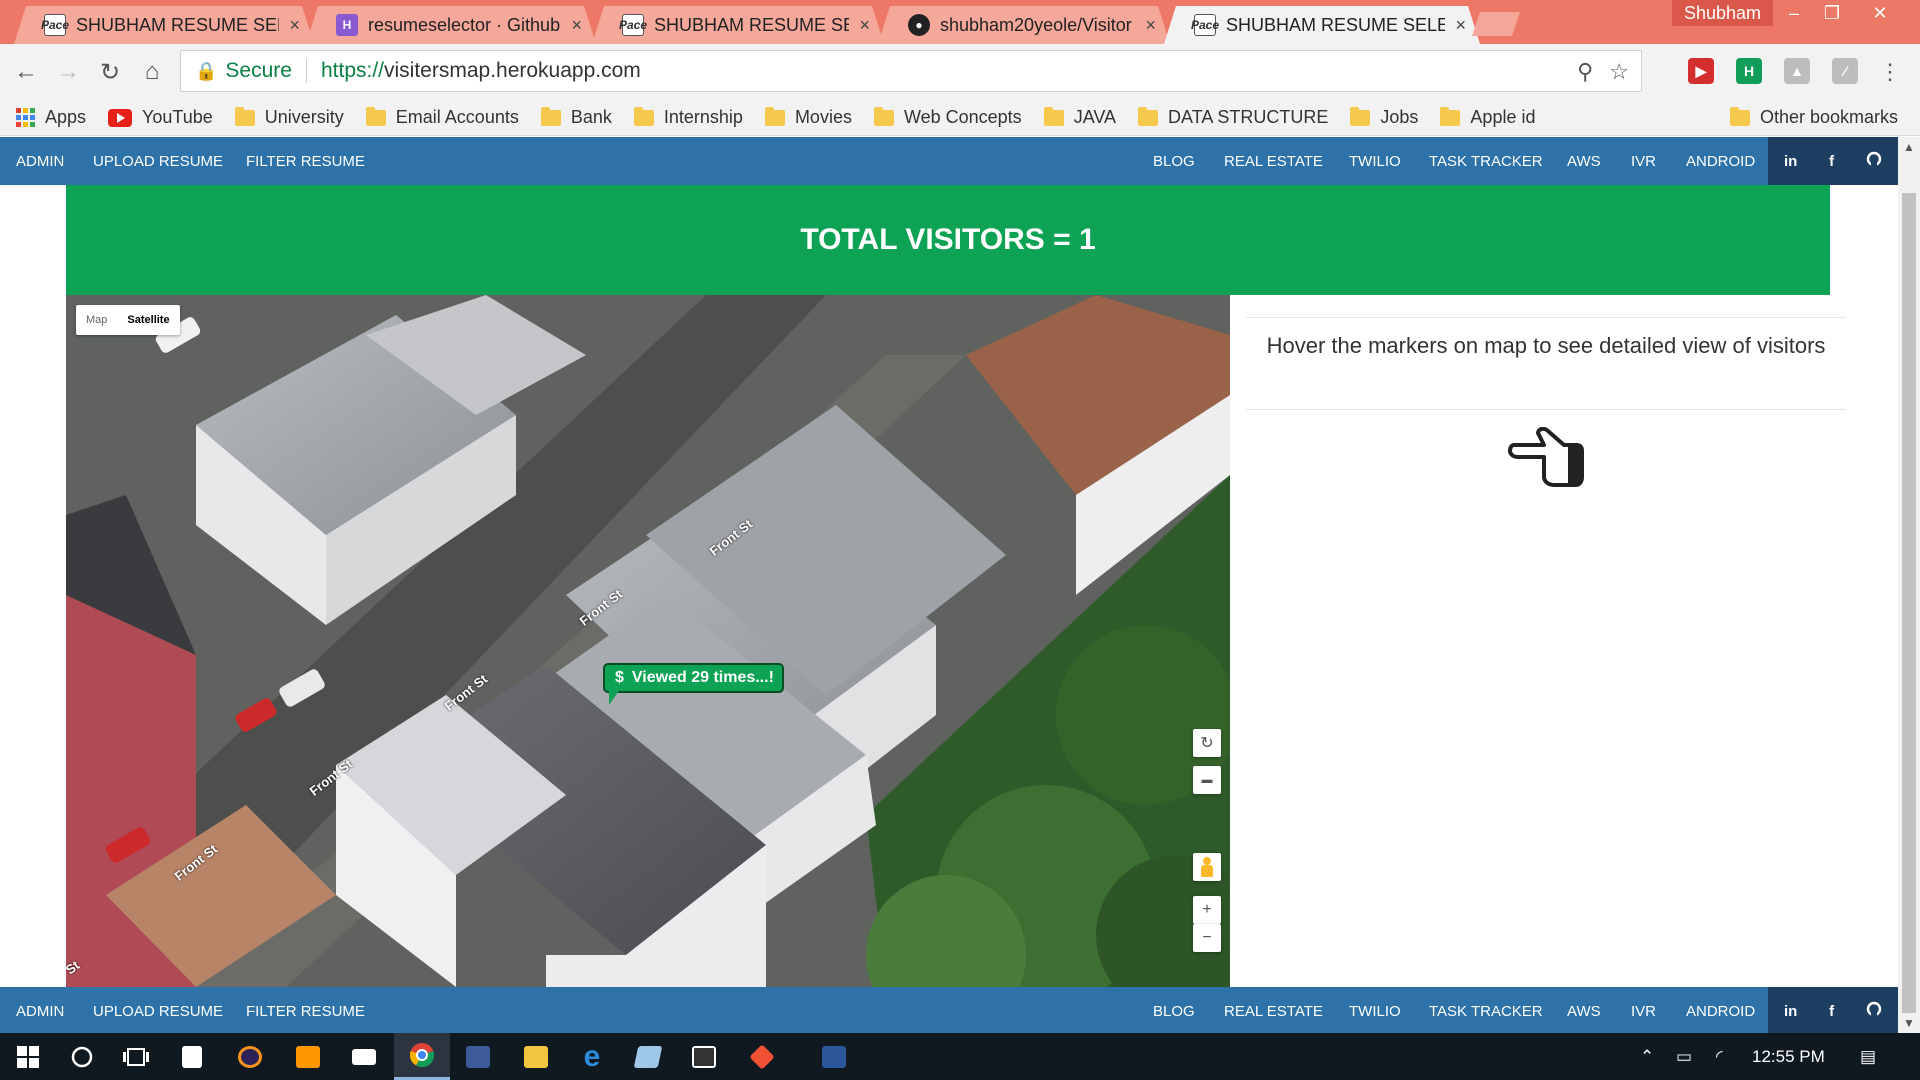 This screenshot has width=1920, height=1080. Describe the element at coordinates (1909, 1023) in the screenshot. I see `scroll-down-icon: ▼` at that location.